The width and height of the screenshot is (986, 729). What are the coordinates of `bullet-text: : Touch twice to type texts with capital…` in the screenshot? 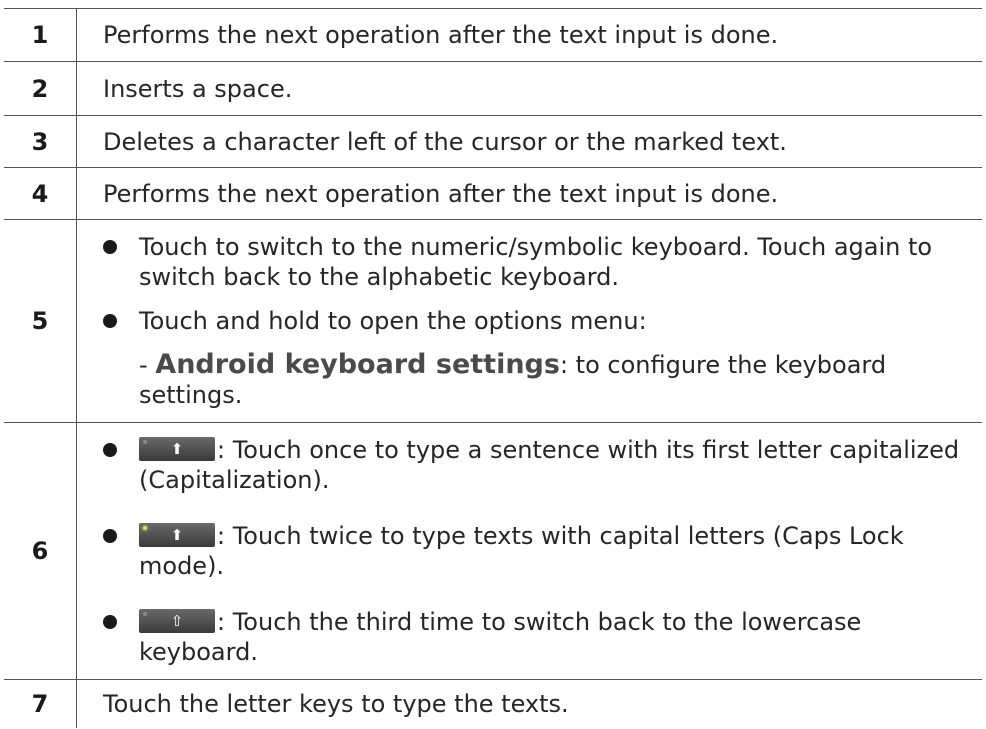 It's located at (521, 551).